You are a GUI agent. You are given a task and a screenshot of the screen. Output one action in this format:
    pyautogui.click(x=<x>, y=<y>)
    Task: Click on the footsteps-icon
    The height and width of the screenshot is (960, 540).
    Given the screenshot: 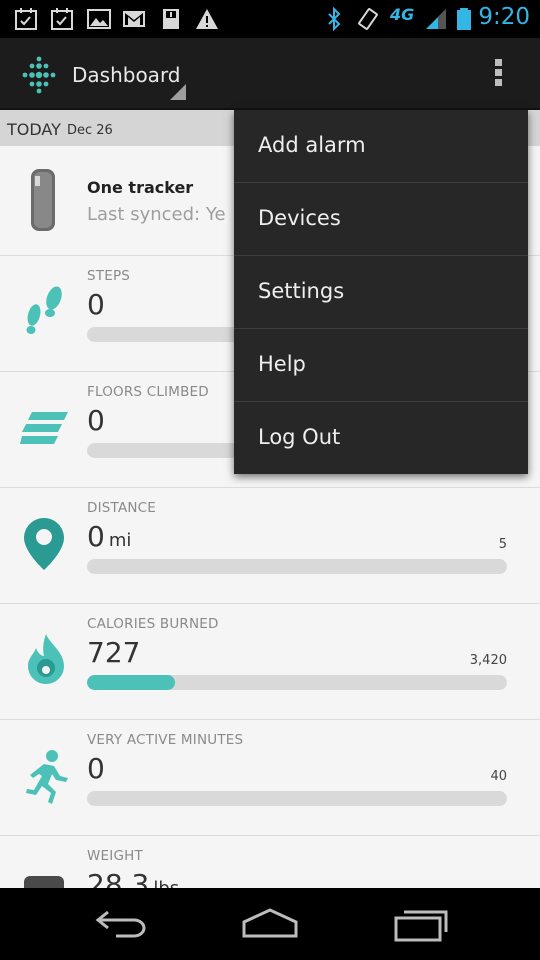 What is the action you would take?
    pyautogui.click(x=44, y=310)
    